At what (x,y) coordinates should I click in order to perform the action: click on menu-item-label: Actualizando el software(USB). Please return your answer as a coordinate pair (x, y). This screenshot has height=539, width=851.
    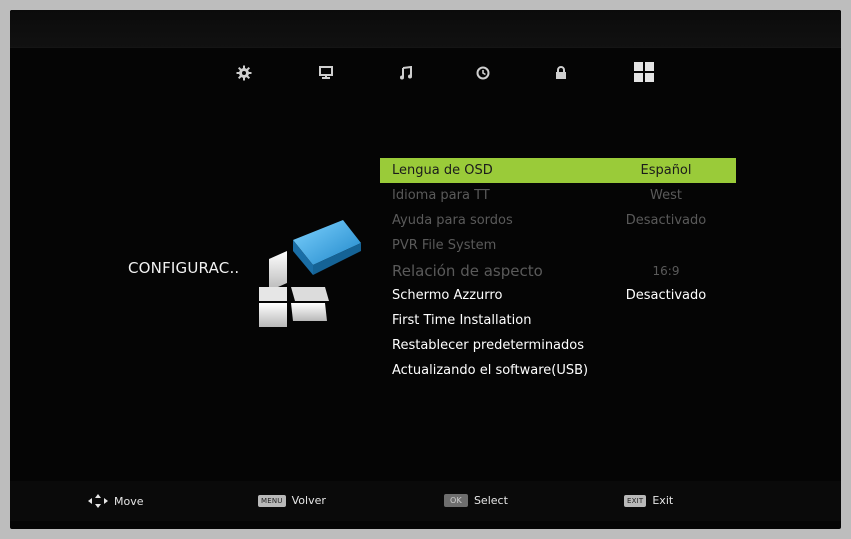
    Looking at the image, I should click on (490, 370).